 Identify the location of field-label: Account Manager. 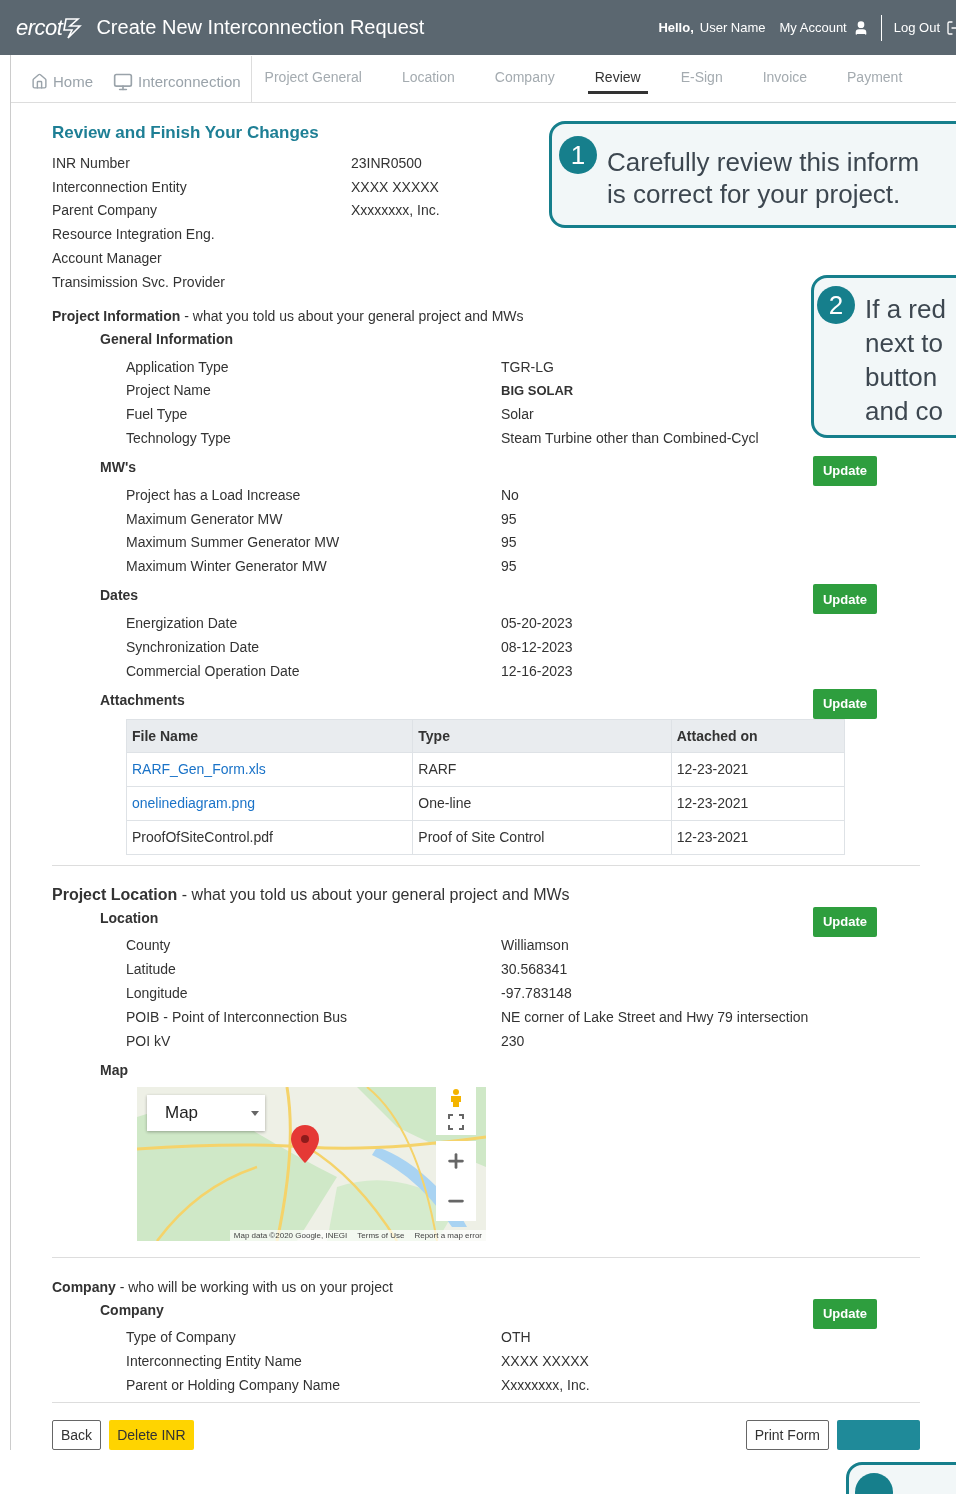
(107, 258).